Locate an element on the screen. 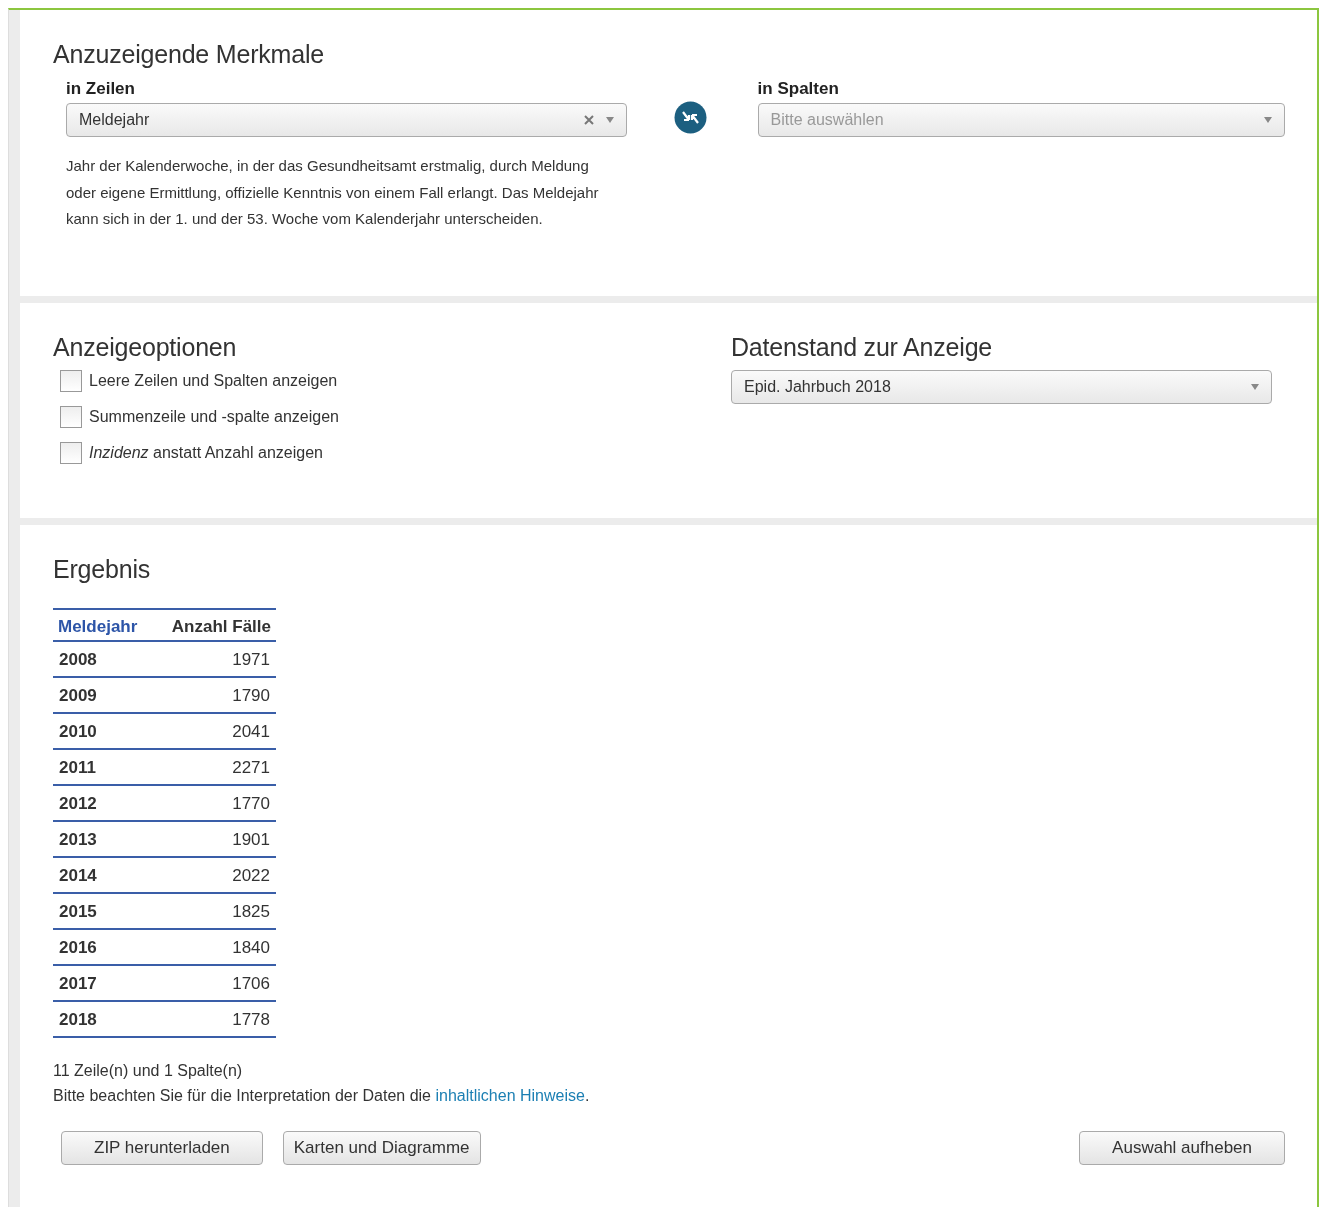  section-title: Anzuzeigende Merkmale is located at coordinates (189, 54).